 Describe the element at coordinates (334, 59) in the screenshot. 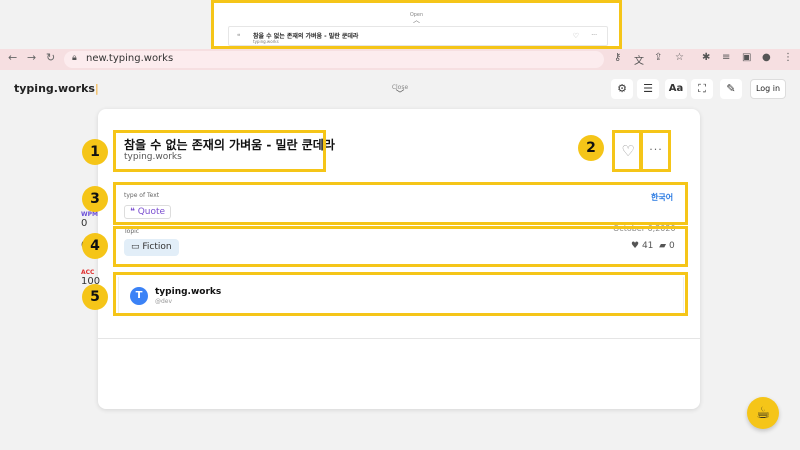

I see `address-bar: 🔒︎ new.typing.works` at that location.